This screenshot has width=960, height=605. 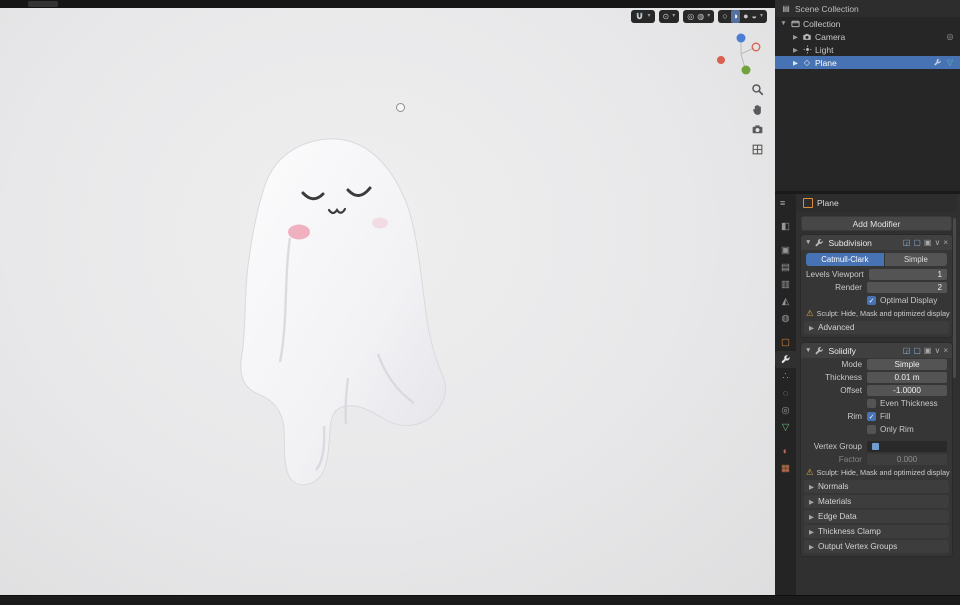 I want to click on pan-hand-icon, so click(x=757, y=109).